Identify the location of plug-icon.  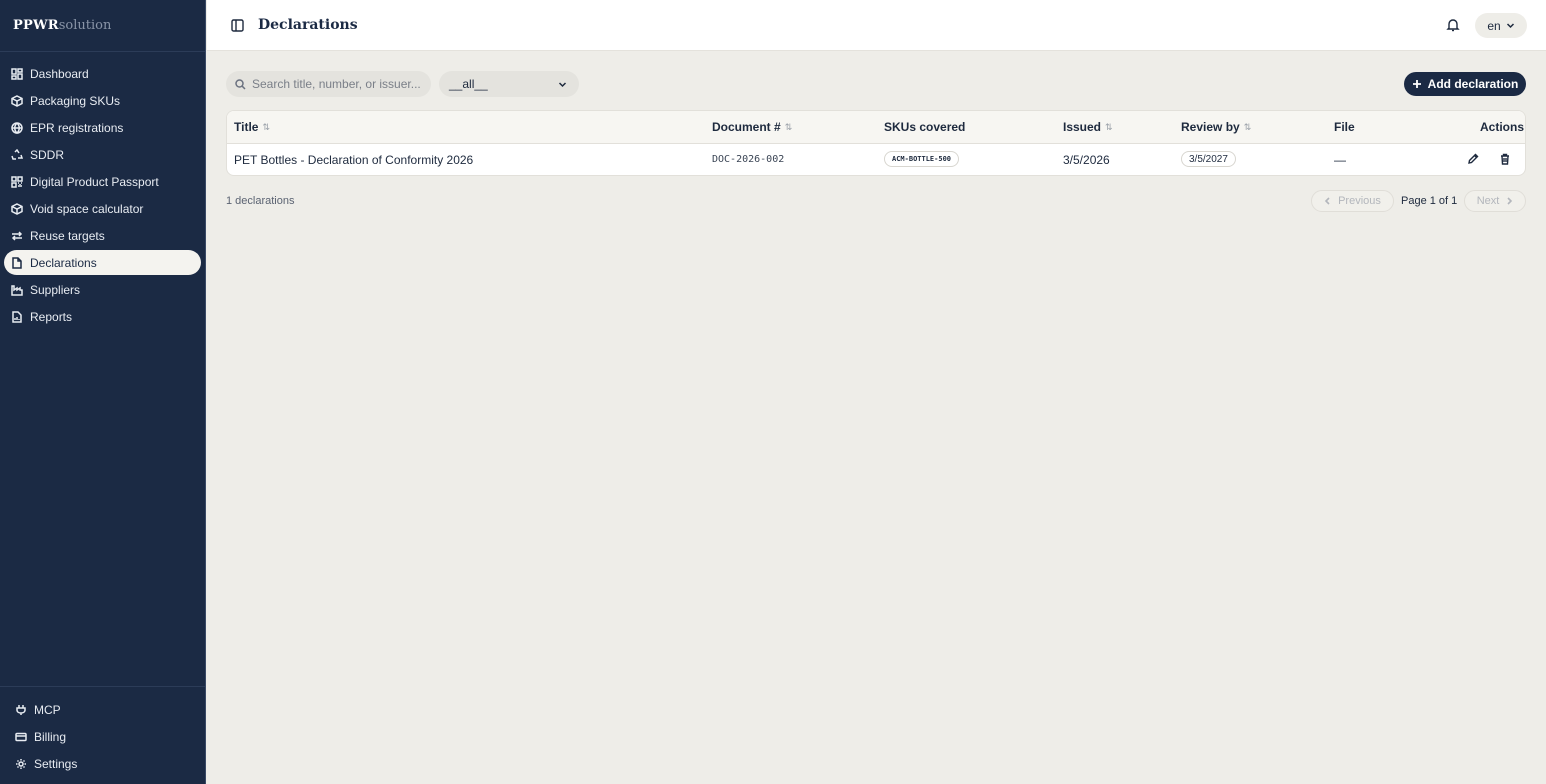
(21, 710).